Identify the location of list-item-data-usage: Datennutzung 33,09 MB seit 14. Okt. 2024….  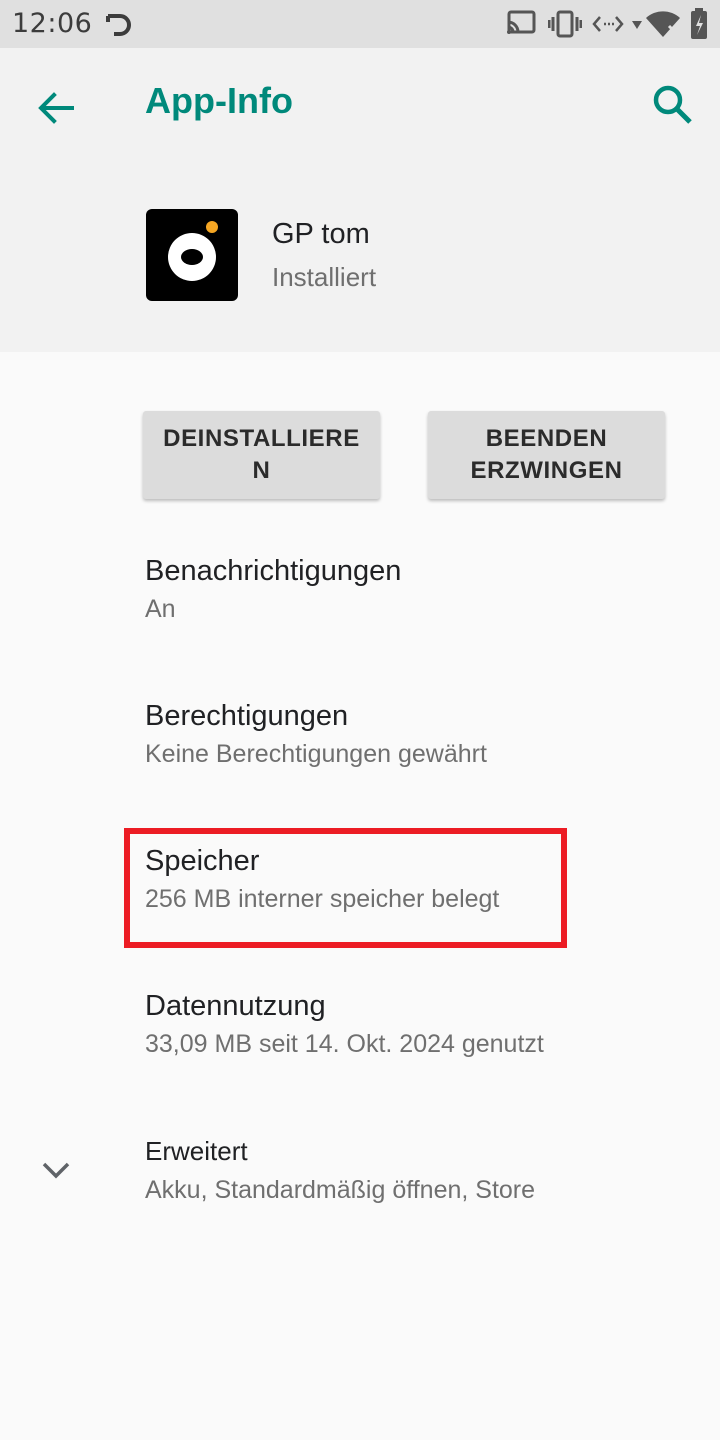
(360, 1045).